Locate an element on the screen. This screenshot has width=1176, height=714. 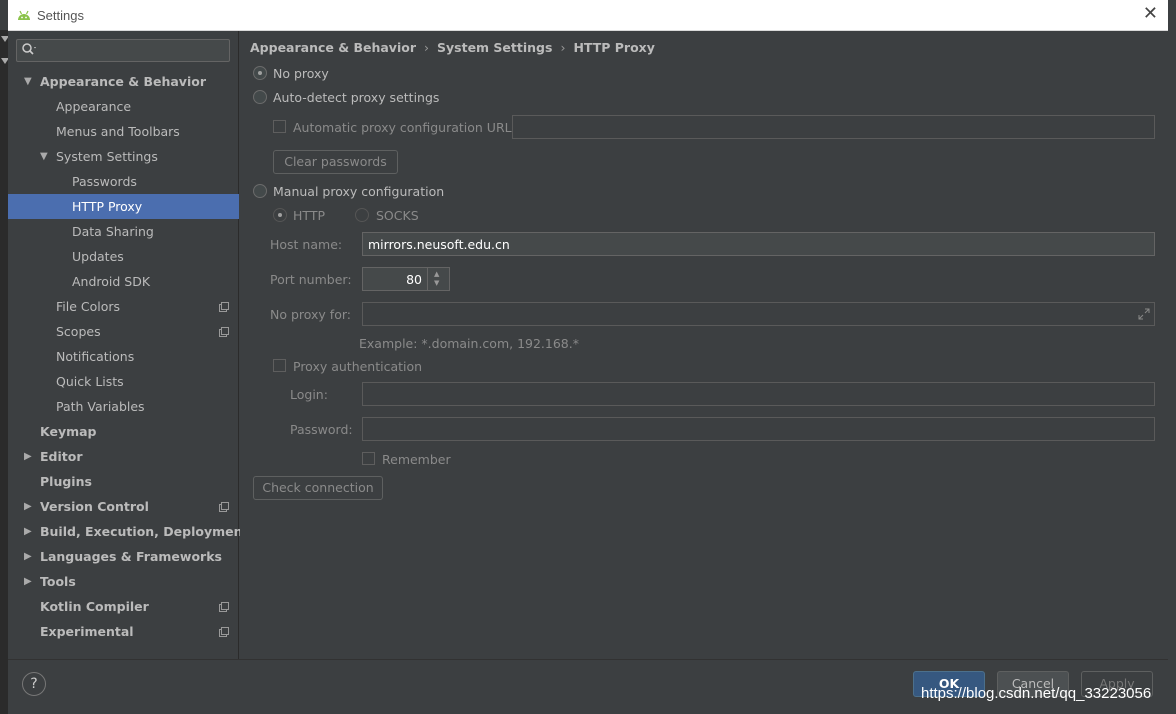
password-label: Password: is located at coordinates (321, 429).